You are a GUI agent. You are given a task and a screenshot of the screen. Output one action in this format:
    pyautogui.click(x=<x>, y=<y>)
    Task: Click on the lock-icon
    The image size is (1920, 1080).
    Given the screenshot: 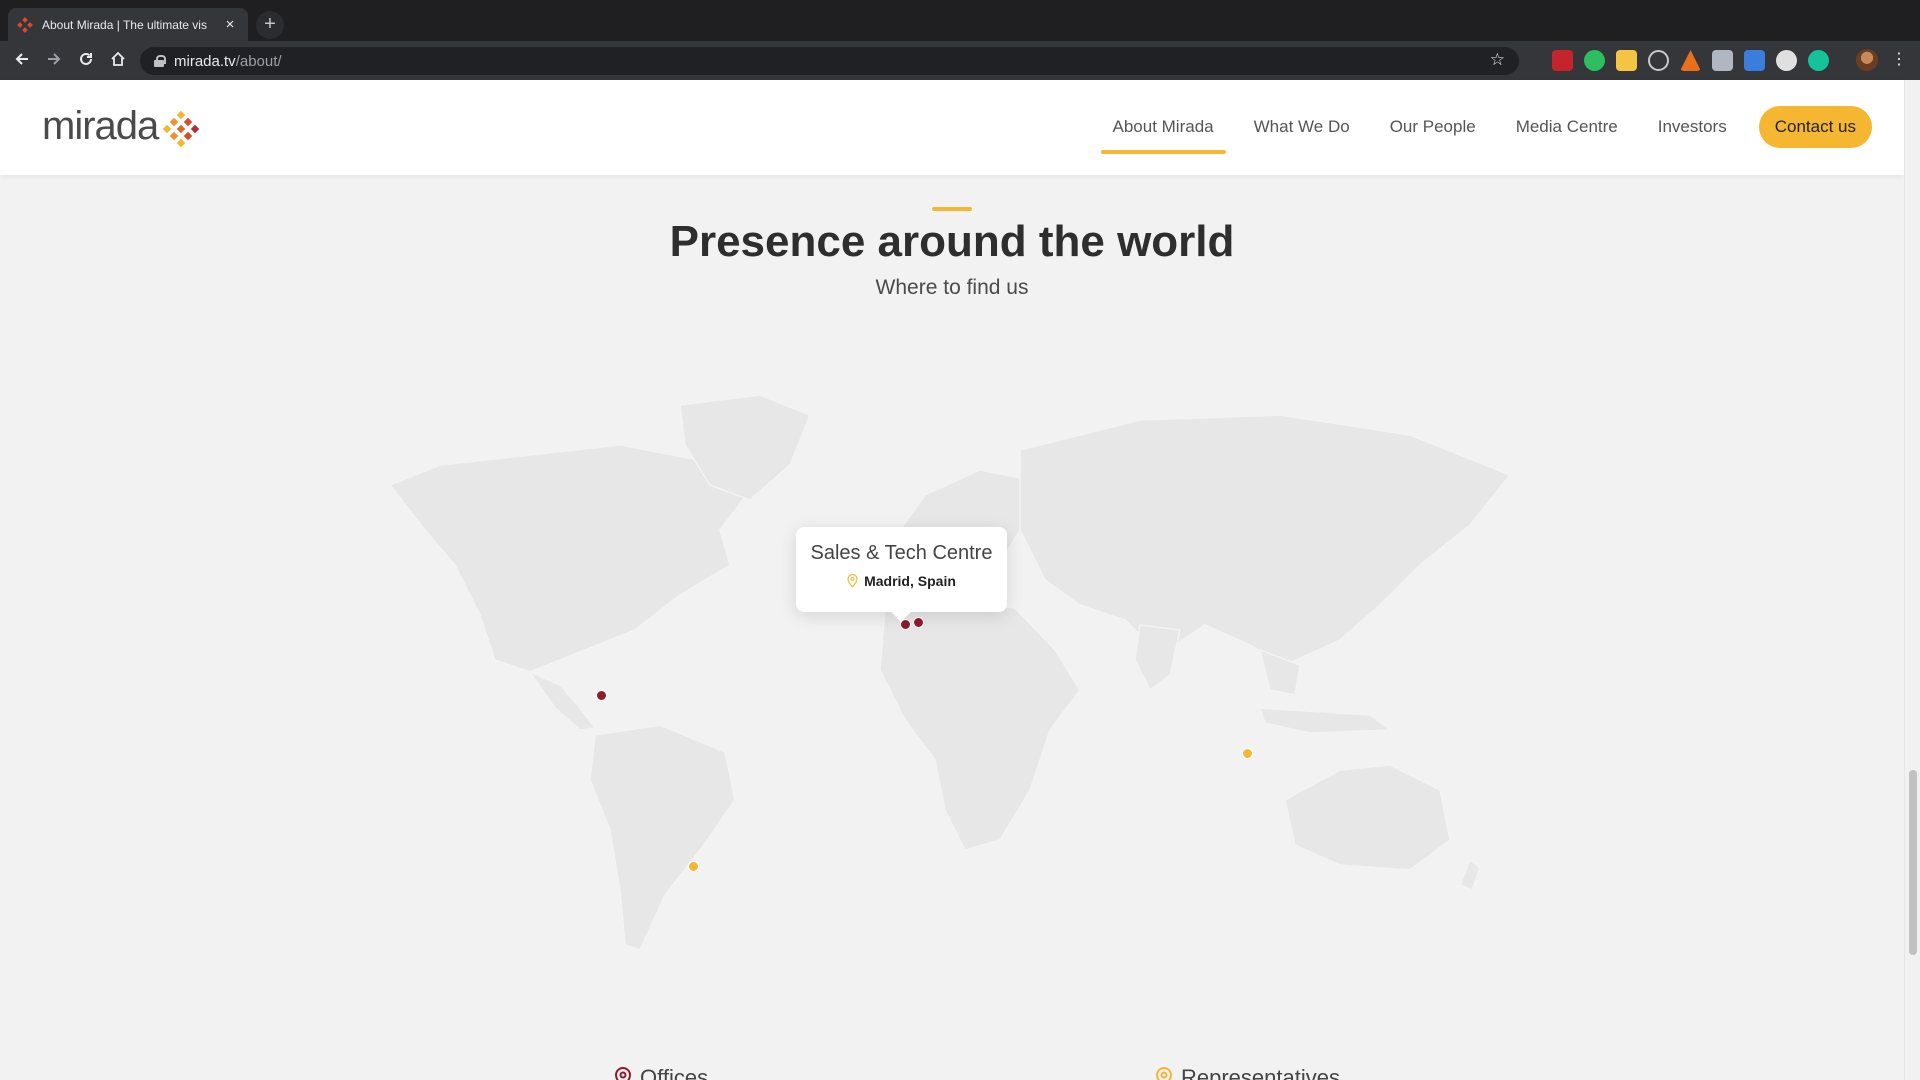 What is the action you would take?
    pyautogui.click(x=160, y=61)
    